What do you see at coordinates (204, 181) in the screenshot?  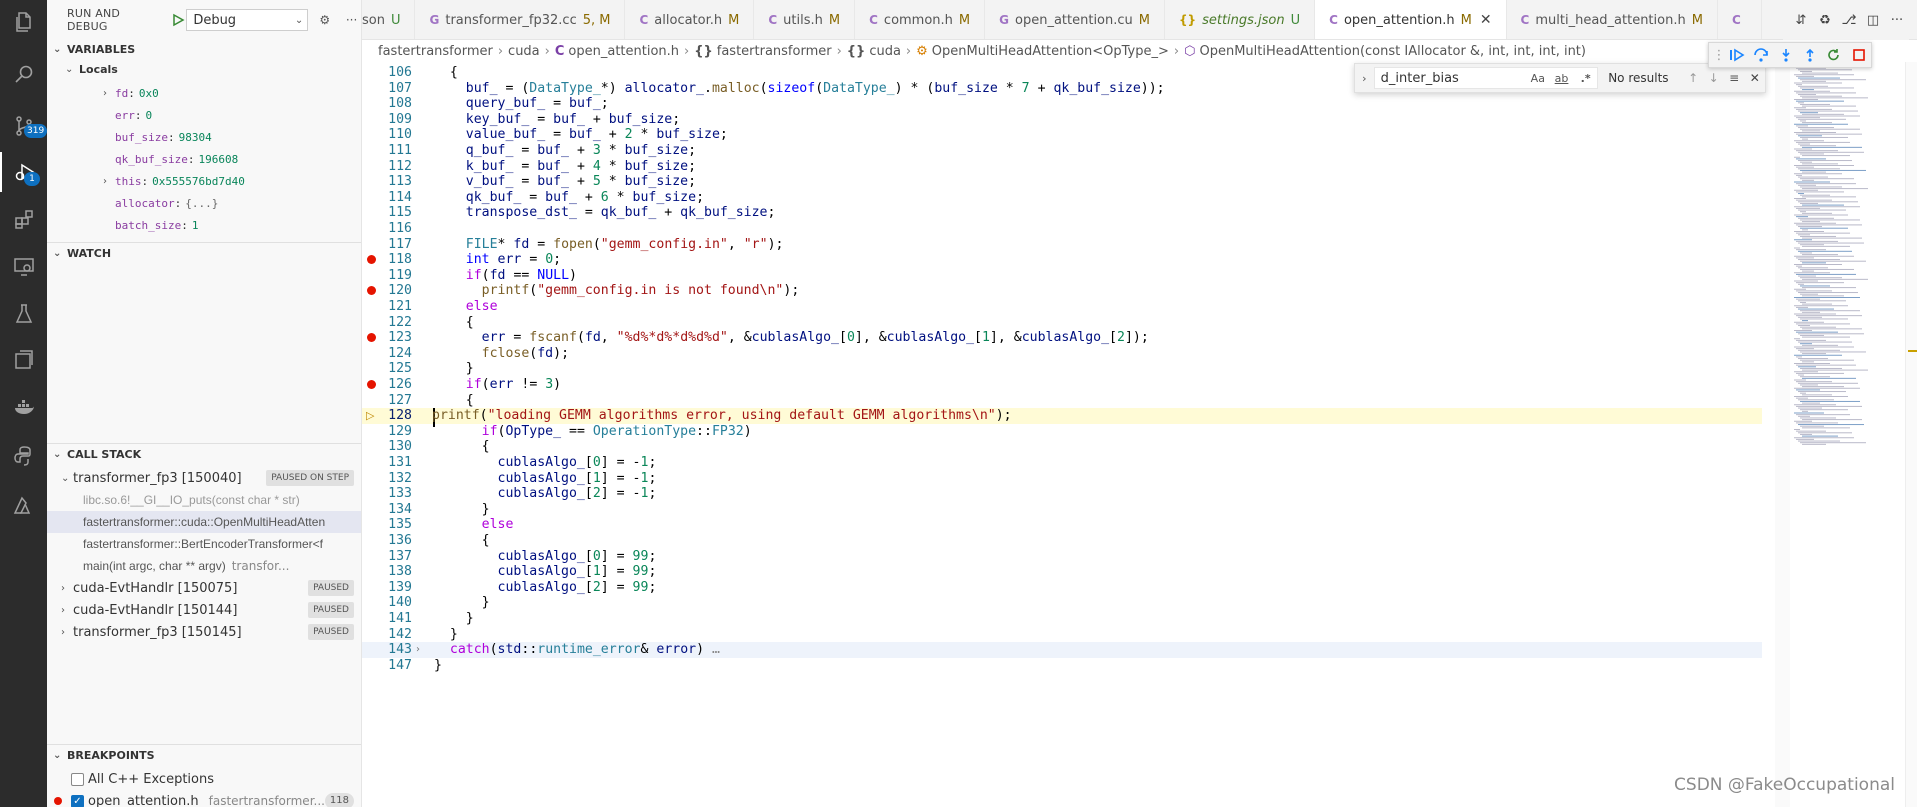 I see `variable-row: › this:0x555576bd7d40` at bounding box center [204, 181].